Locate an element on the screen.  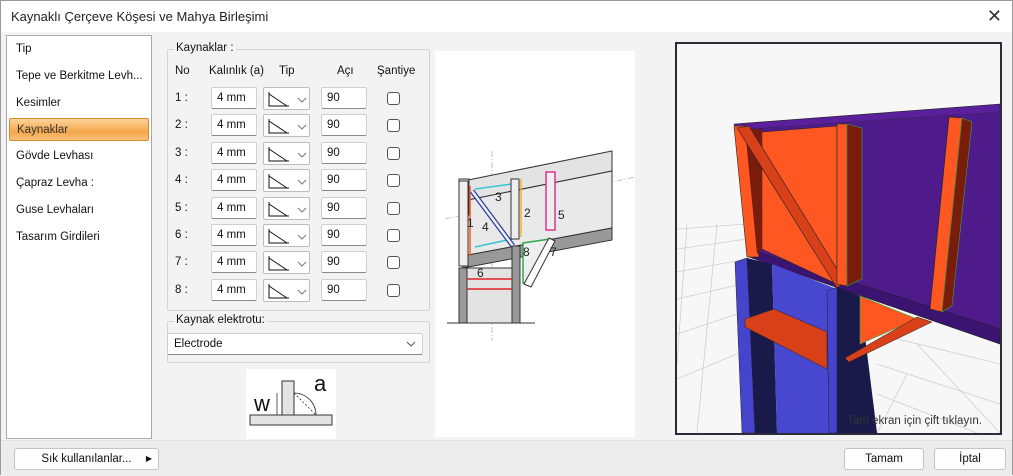
row-number: 5 : is located at coordinates (181, 207).